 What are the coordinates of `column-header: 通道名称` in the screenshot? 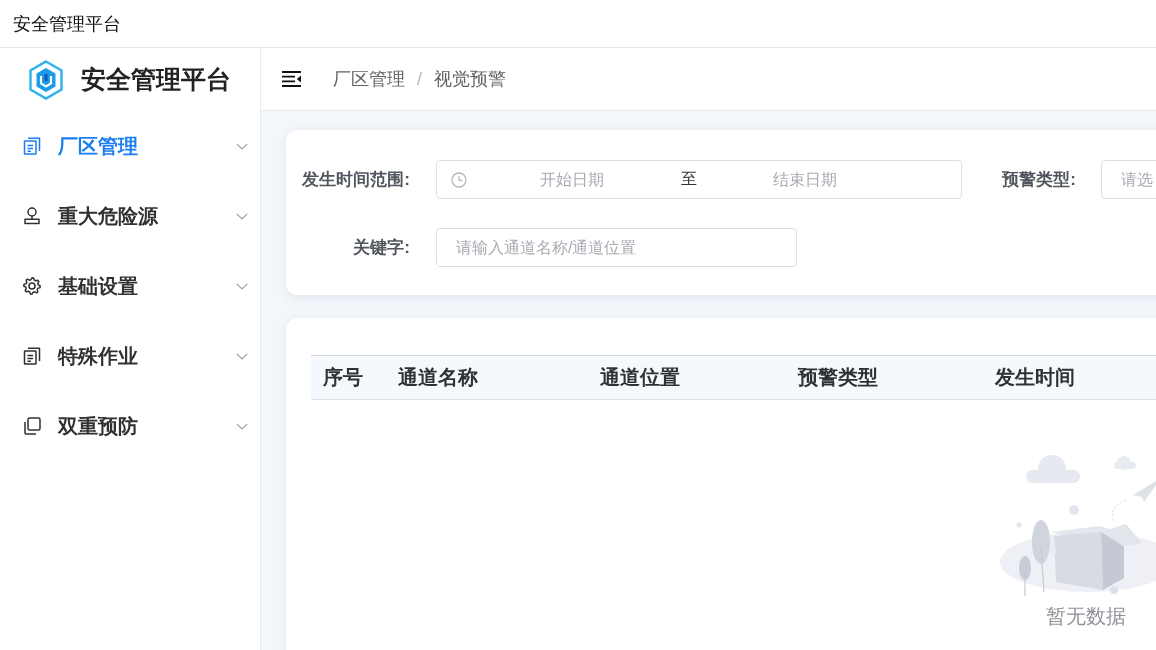 It's located at (438, 377).